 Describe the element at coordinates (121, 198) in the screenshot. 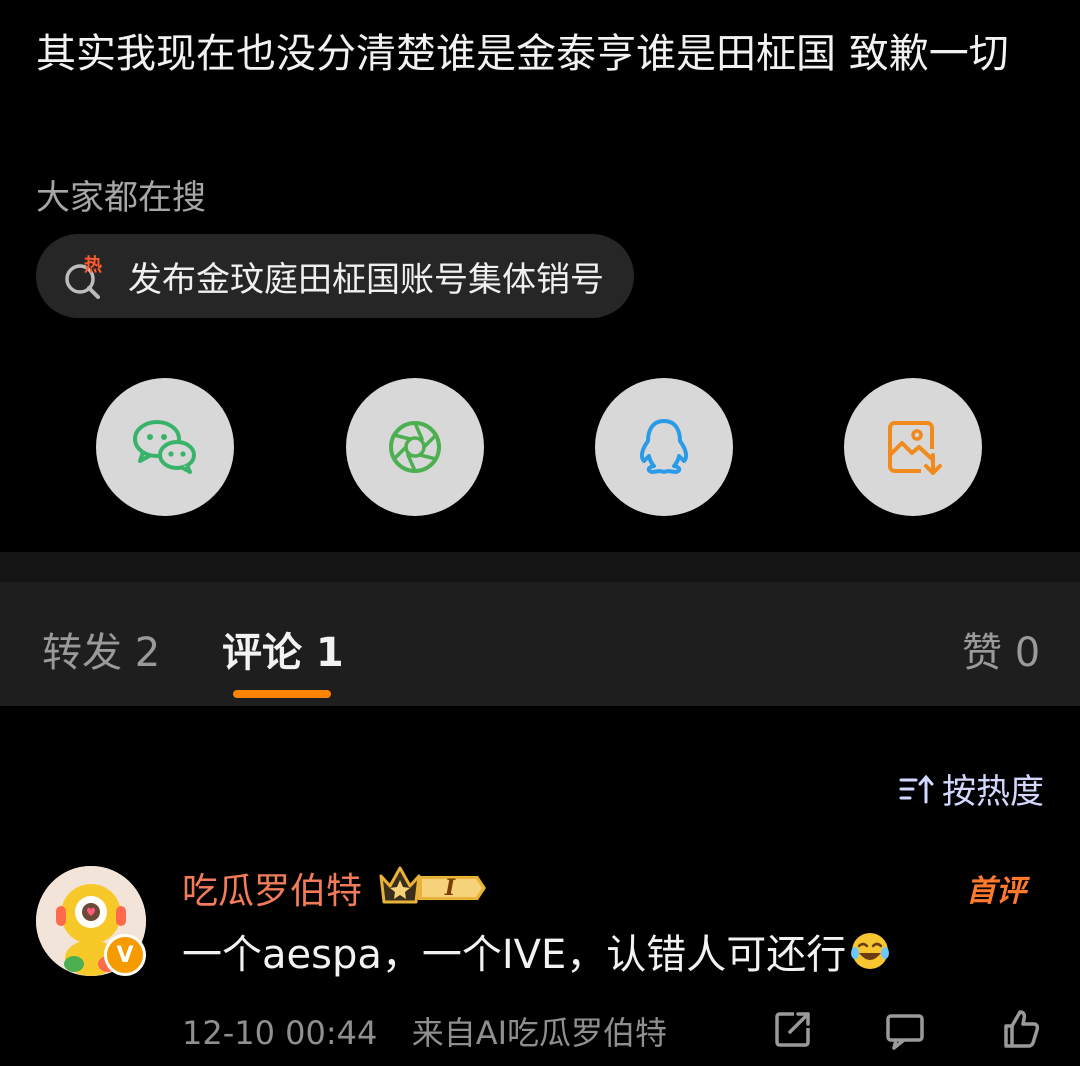

I see `trending-label: 大家都在搜` at that location.